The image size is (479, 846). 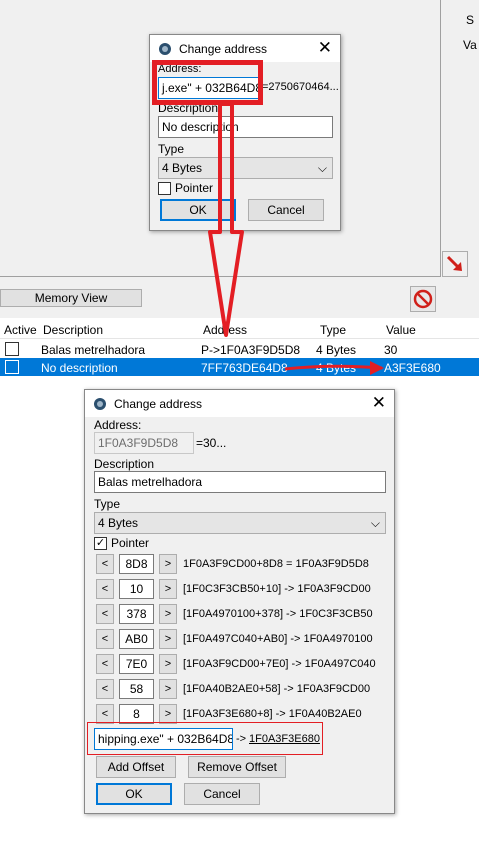 I want to click on col-address: Address, so click(x=225, y=330).